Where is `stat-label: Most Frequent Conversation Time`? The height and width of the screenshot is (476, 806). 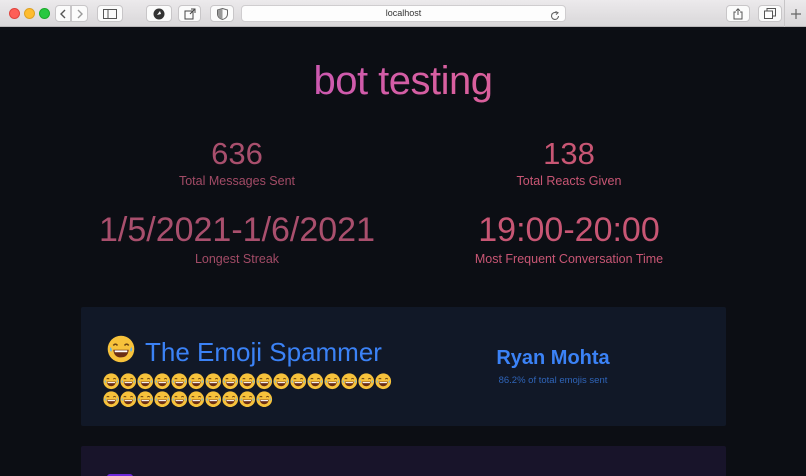 stat-label: Most Frequent Conversation Time is located at coordinates (569, 259).